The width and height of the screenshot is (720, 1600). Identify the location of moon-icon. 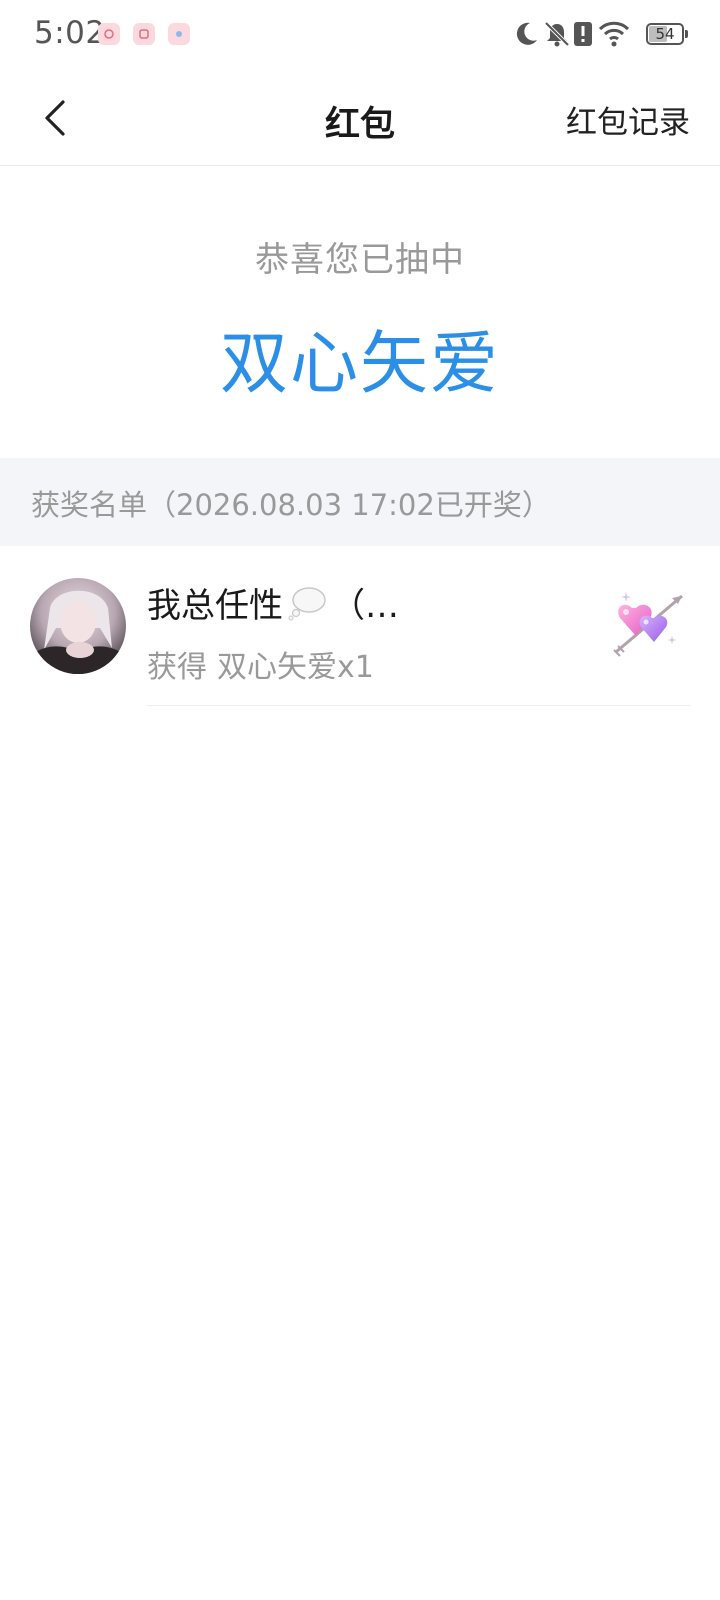
(526, 33).